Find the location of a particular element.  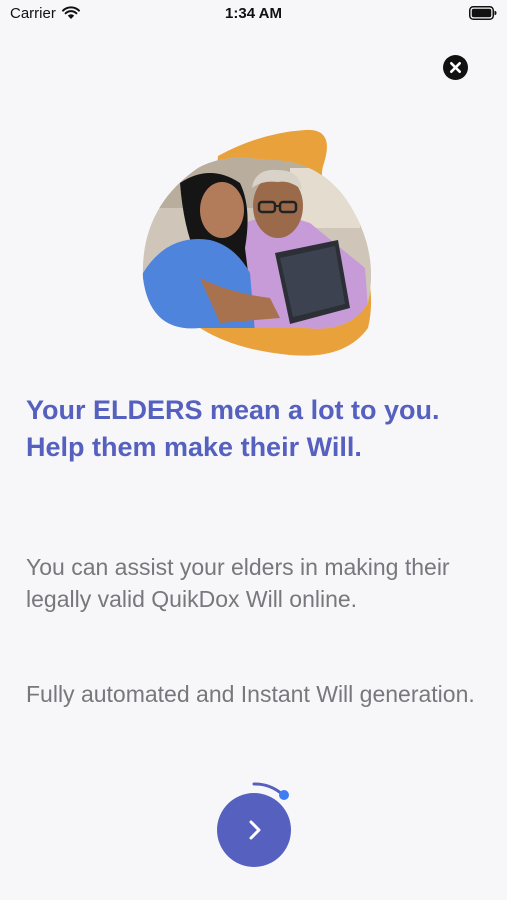

hero-illustration is located at coordinates (257, 242).